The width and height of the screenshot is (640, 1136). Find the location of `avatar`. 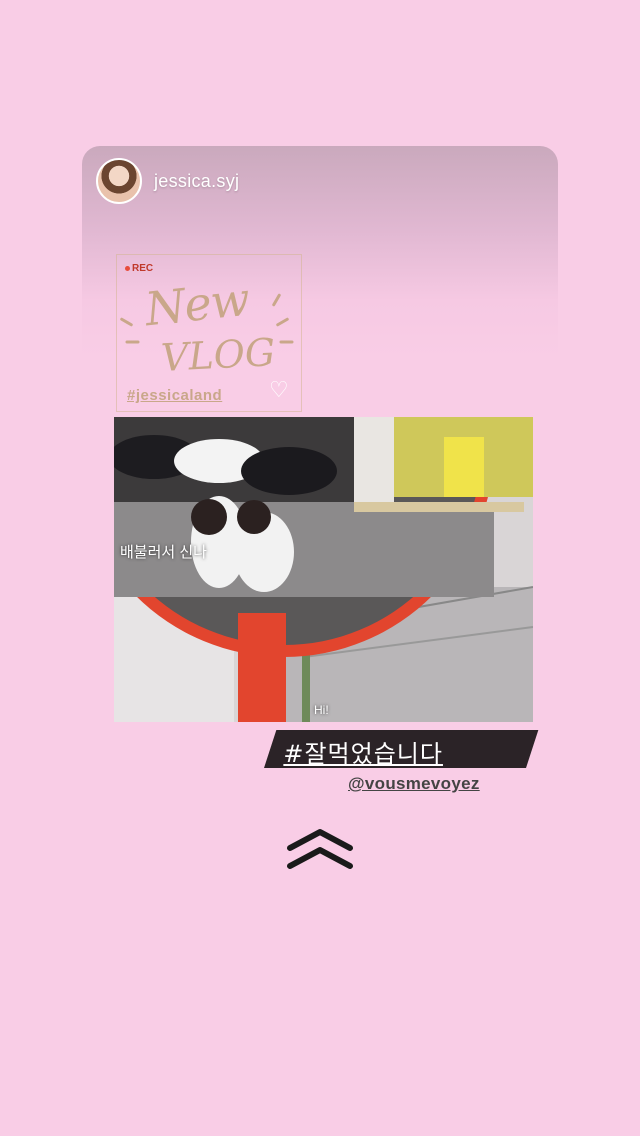

avatar is located at coordinates (119, 181).